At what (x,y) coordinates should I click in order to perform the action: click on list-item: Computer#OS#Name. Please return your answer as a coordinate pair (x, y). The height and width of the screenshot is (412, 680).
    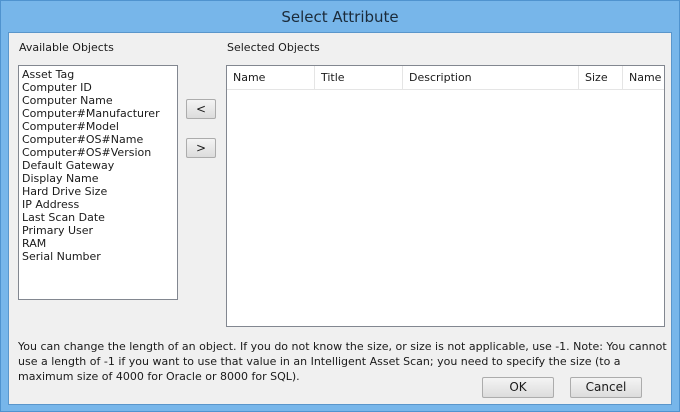
    Looking at the image, I should click on (98, 139).